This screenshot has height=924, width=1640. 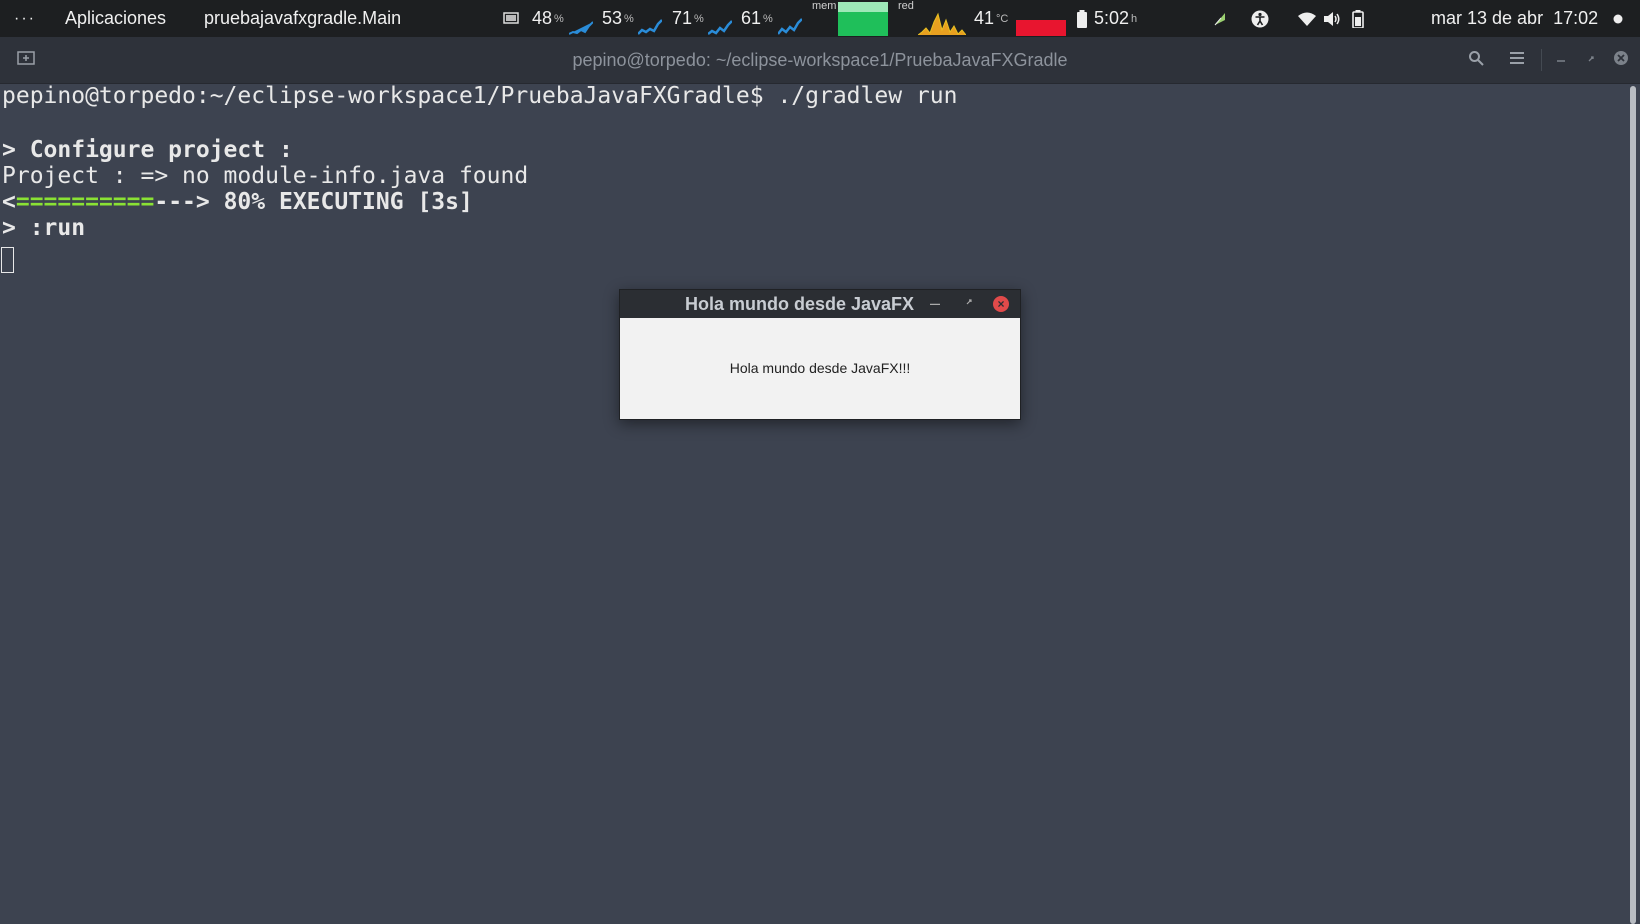 What do you see at coordinates (313, 202) in the screenshot?
I see `progress-rest: ---> 80% EXECUTING [3s]` at bounding box center [313, 202].